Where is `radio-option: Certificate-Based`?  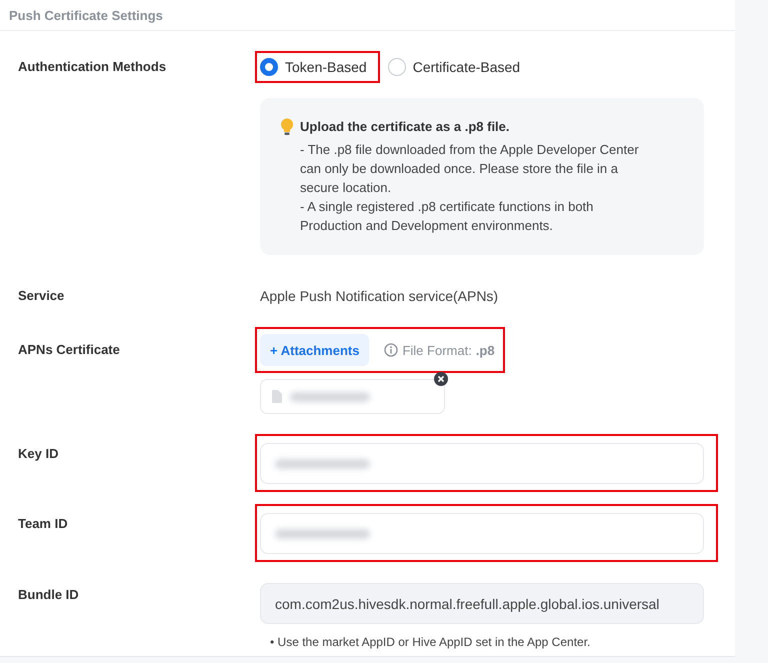
radio-option: Certificate-Based is located at coordinates (454, 67).